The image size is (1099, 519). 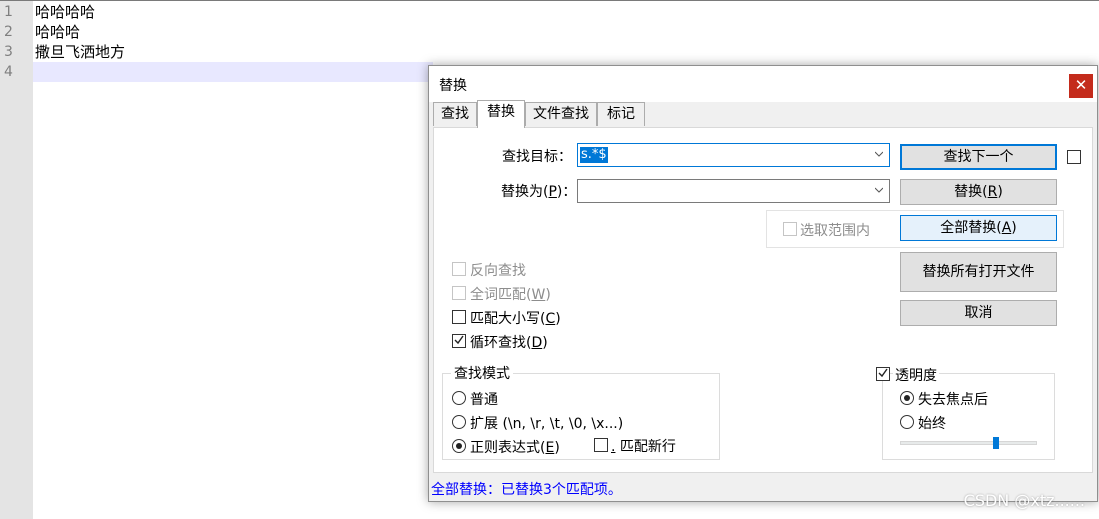 What do you see at coordinates (594, 155) in the screenshot?
I see `find-input-value: s.*$` at bounding box center [594, 155].